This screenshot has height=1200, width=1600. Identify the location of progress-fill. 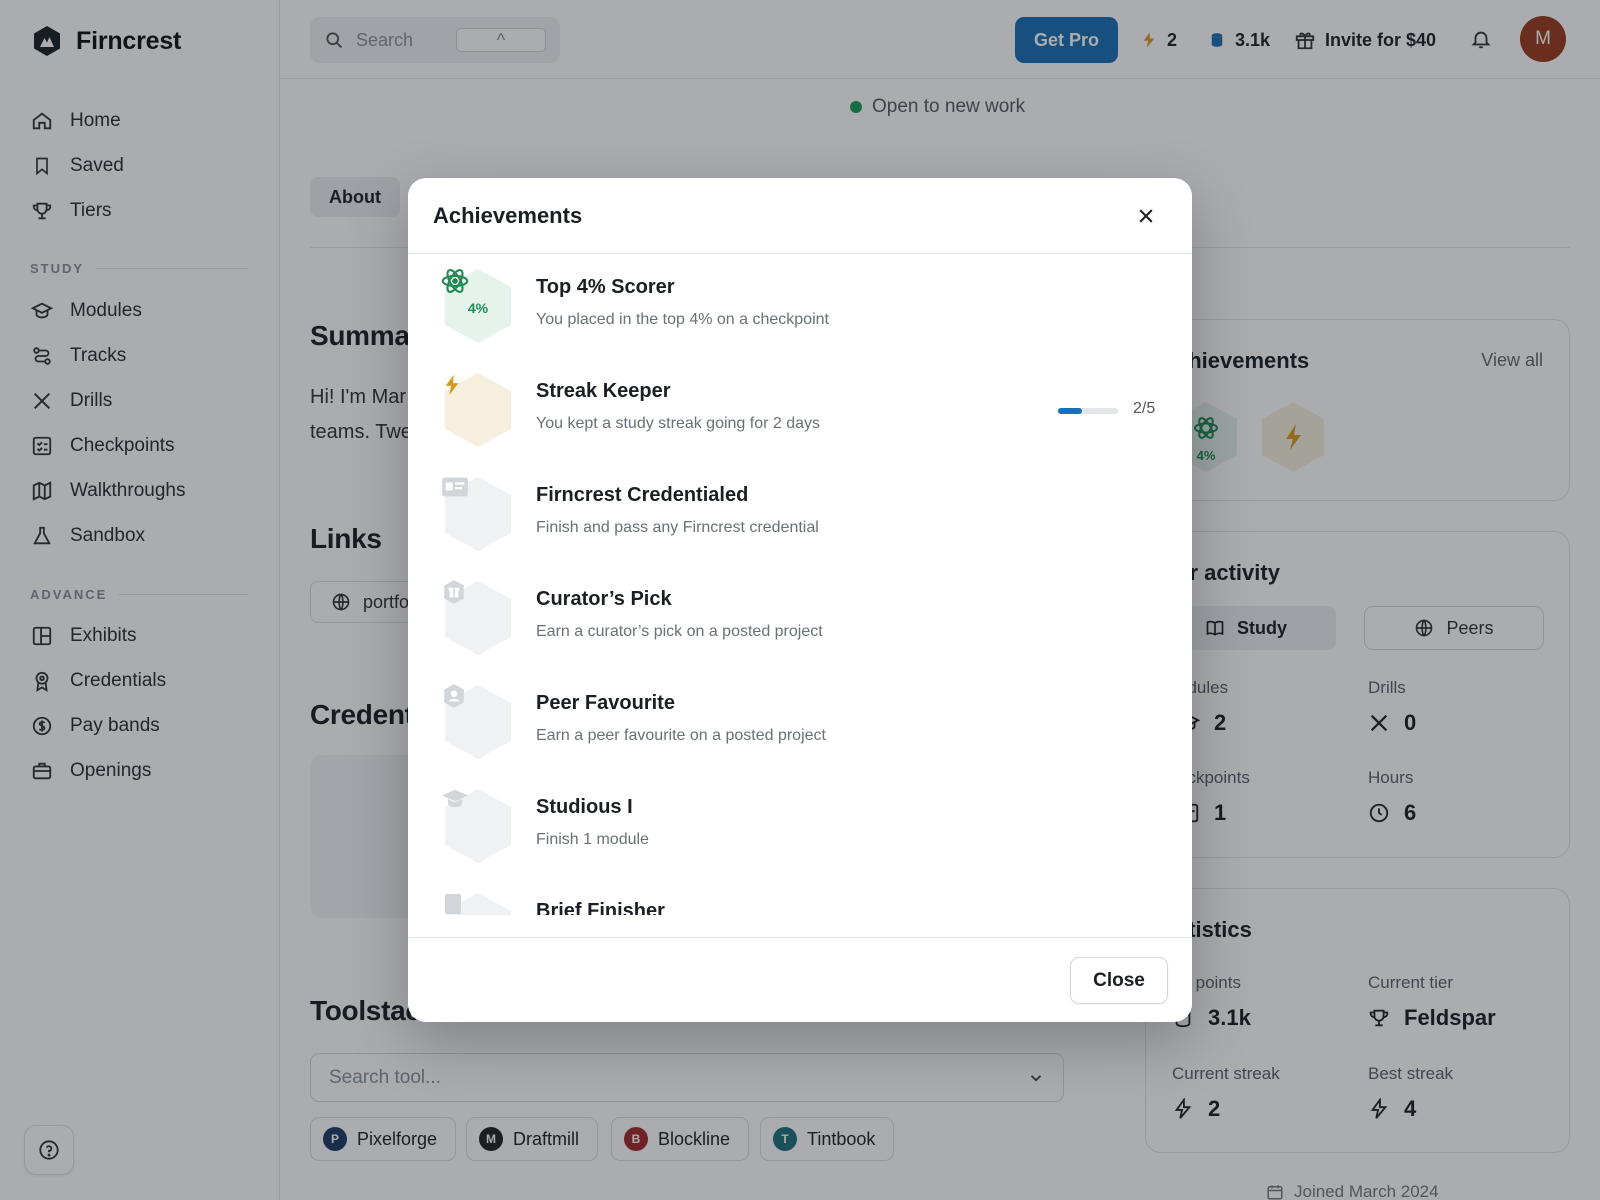
(1070, 411).